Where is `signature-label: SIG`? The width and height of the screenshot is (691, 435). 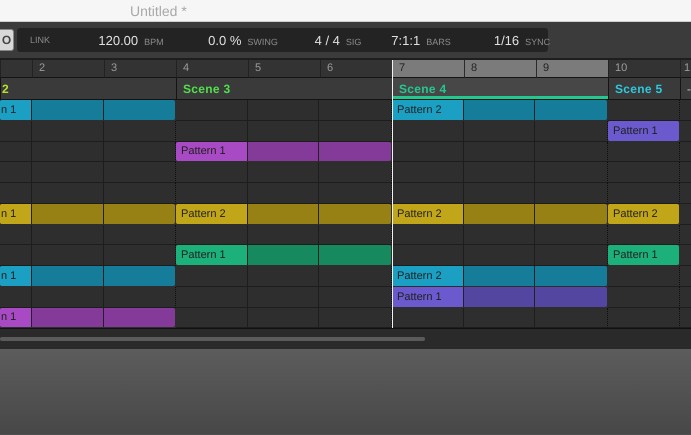
signature-label: SIG is located at coordinates (354, 41).